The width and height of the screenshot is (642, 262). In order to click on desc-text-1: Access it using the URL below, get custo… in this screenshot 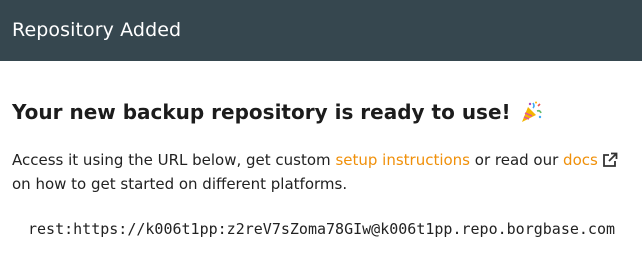, I will do `click(174, 160)`.